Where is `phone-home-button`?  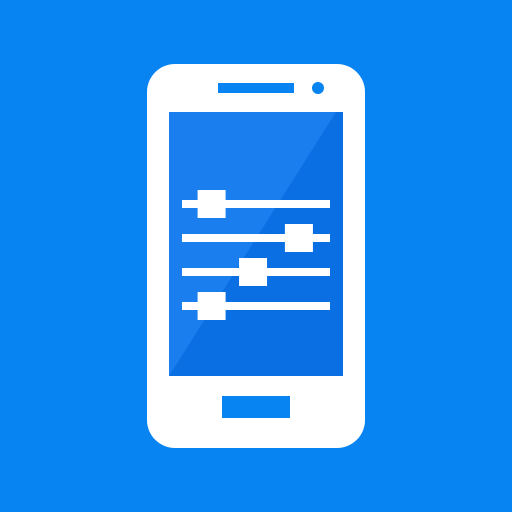
phone-home-button is located at coordinates (256, 407).